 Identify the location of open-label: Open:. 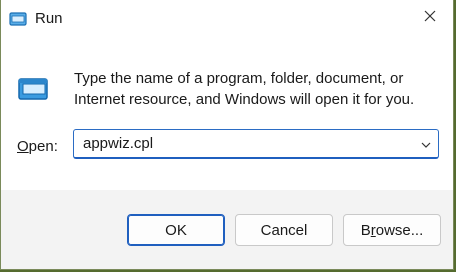
(37, 147).